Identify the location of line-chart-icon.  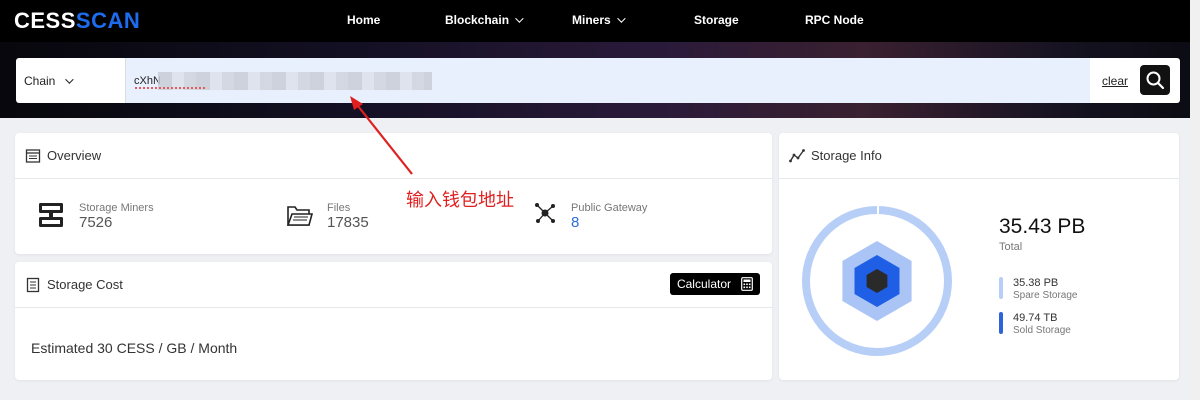
(797, 155).